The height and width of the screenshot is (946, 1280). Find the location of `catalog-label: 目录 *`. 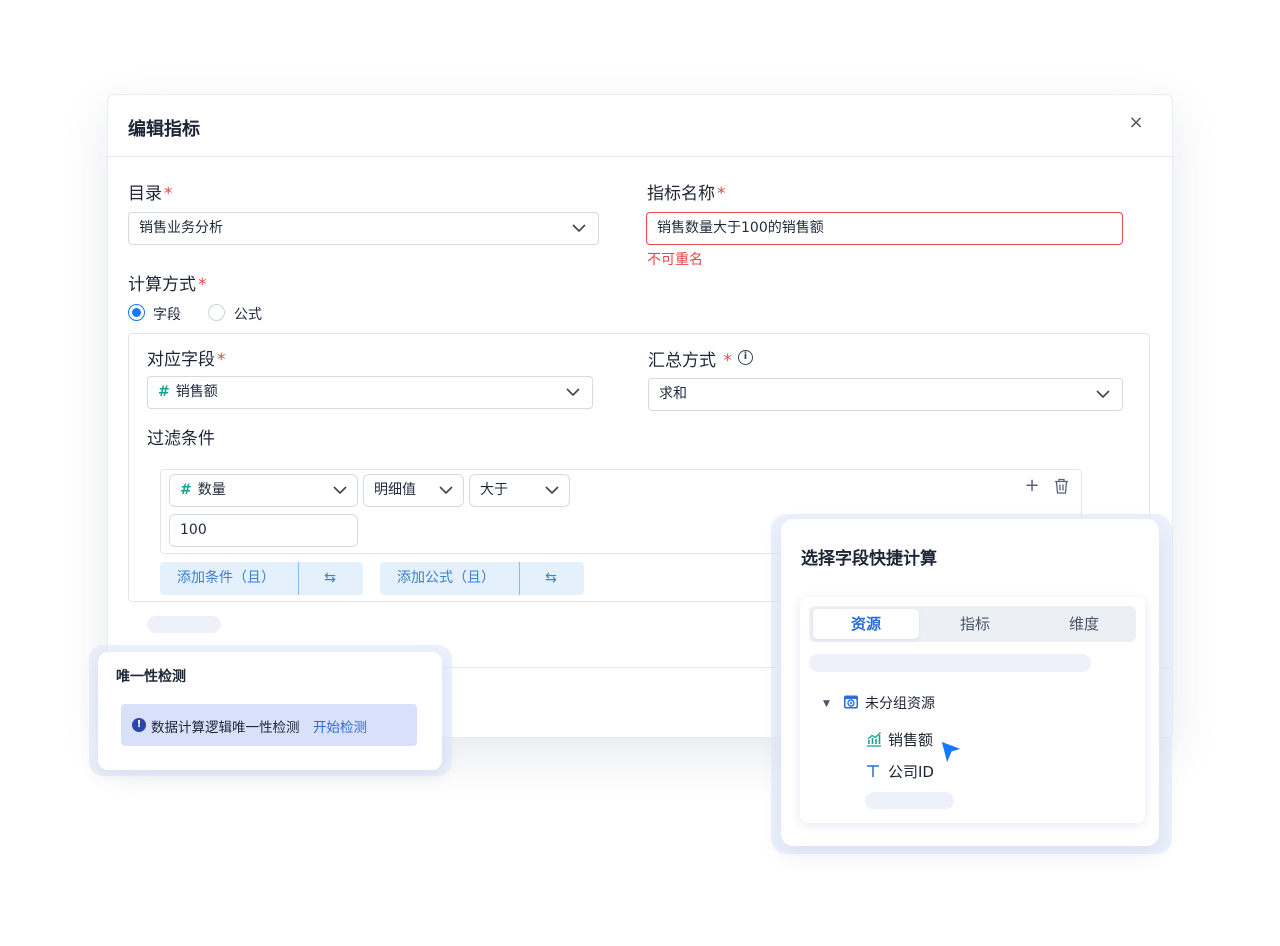

catalog-label: 目录 * is located at coordinates (150, 194).